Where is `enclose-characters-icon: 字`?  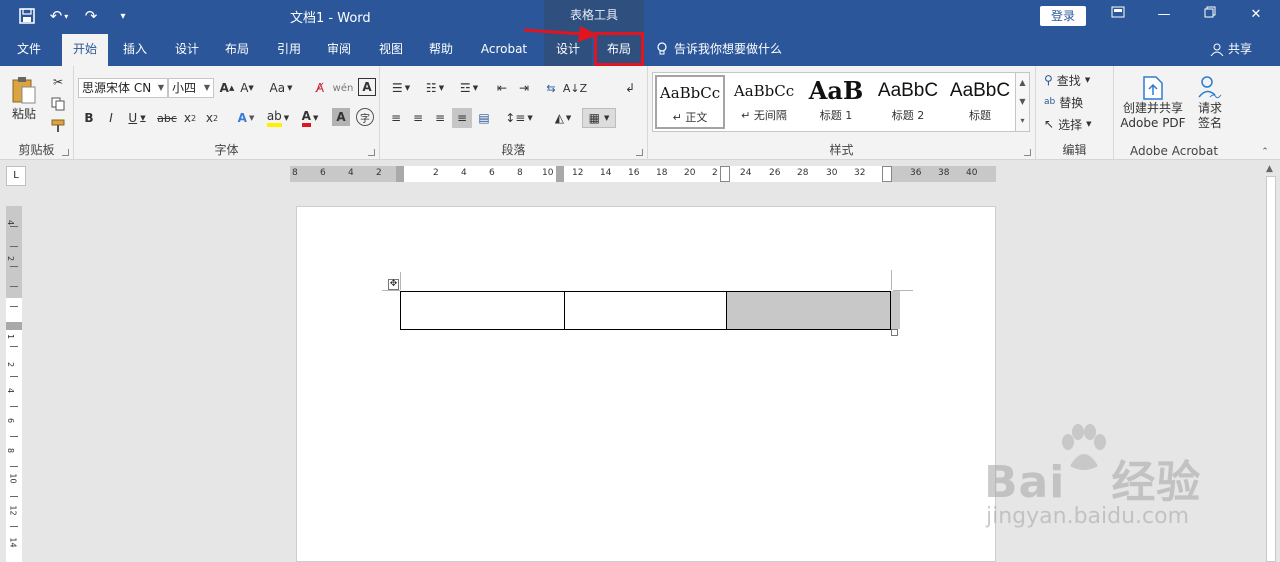 enclose-characters-icon: 字 is located at coordinates (365, 117).